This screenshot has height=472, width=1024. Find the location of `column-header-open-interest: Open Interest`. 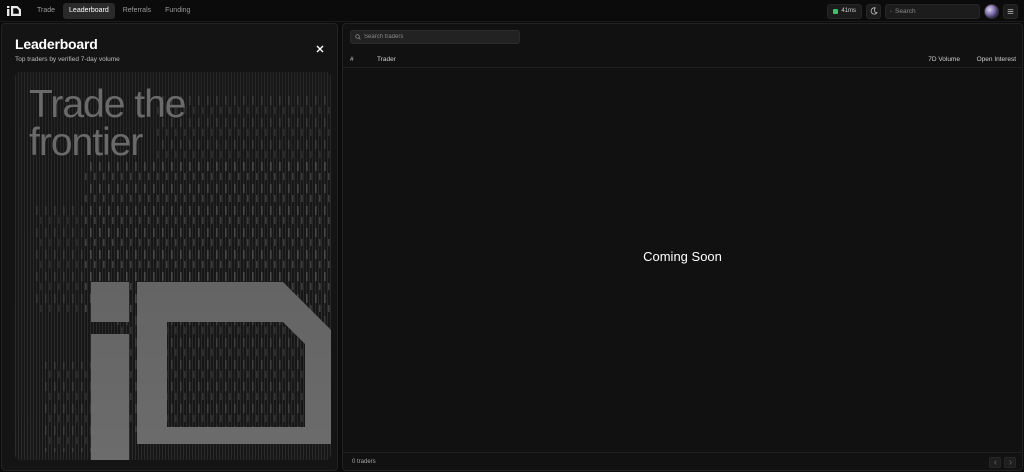

column-header-open-interest: Open Interest is located at coordinates (996, 59).